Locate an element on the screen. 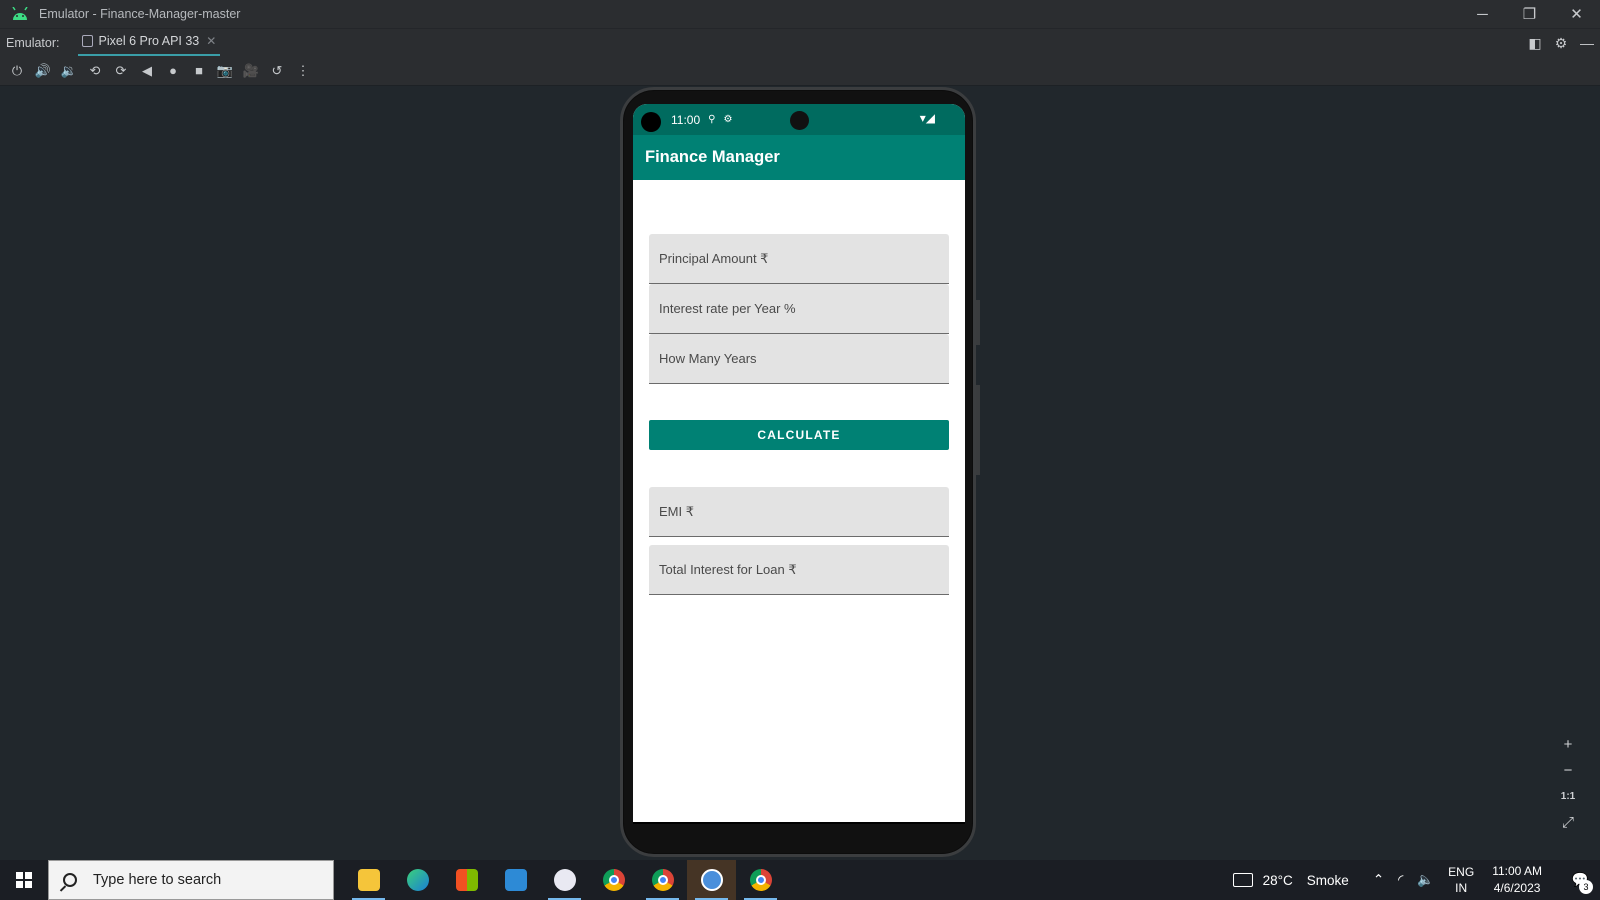  edge-icon is located at coordinates (417, 880).